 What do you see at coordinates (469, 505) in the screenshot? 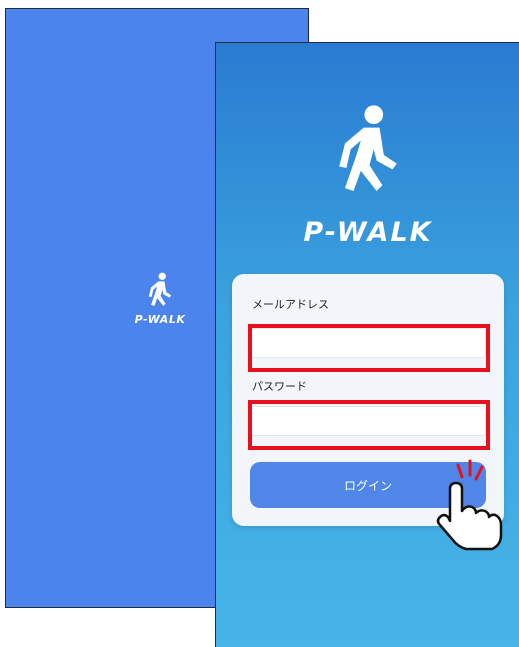
I see `tapping-hand-icon` at bounding box center [469, 505].